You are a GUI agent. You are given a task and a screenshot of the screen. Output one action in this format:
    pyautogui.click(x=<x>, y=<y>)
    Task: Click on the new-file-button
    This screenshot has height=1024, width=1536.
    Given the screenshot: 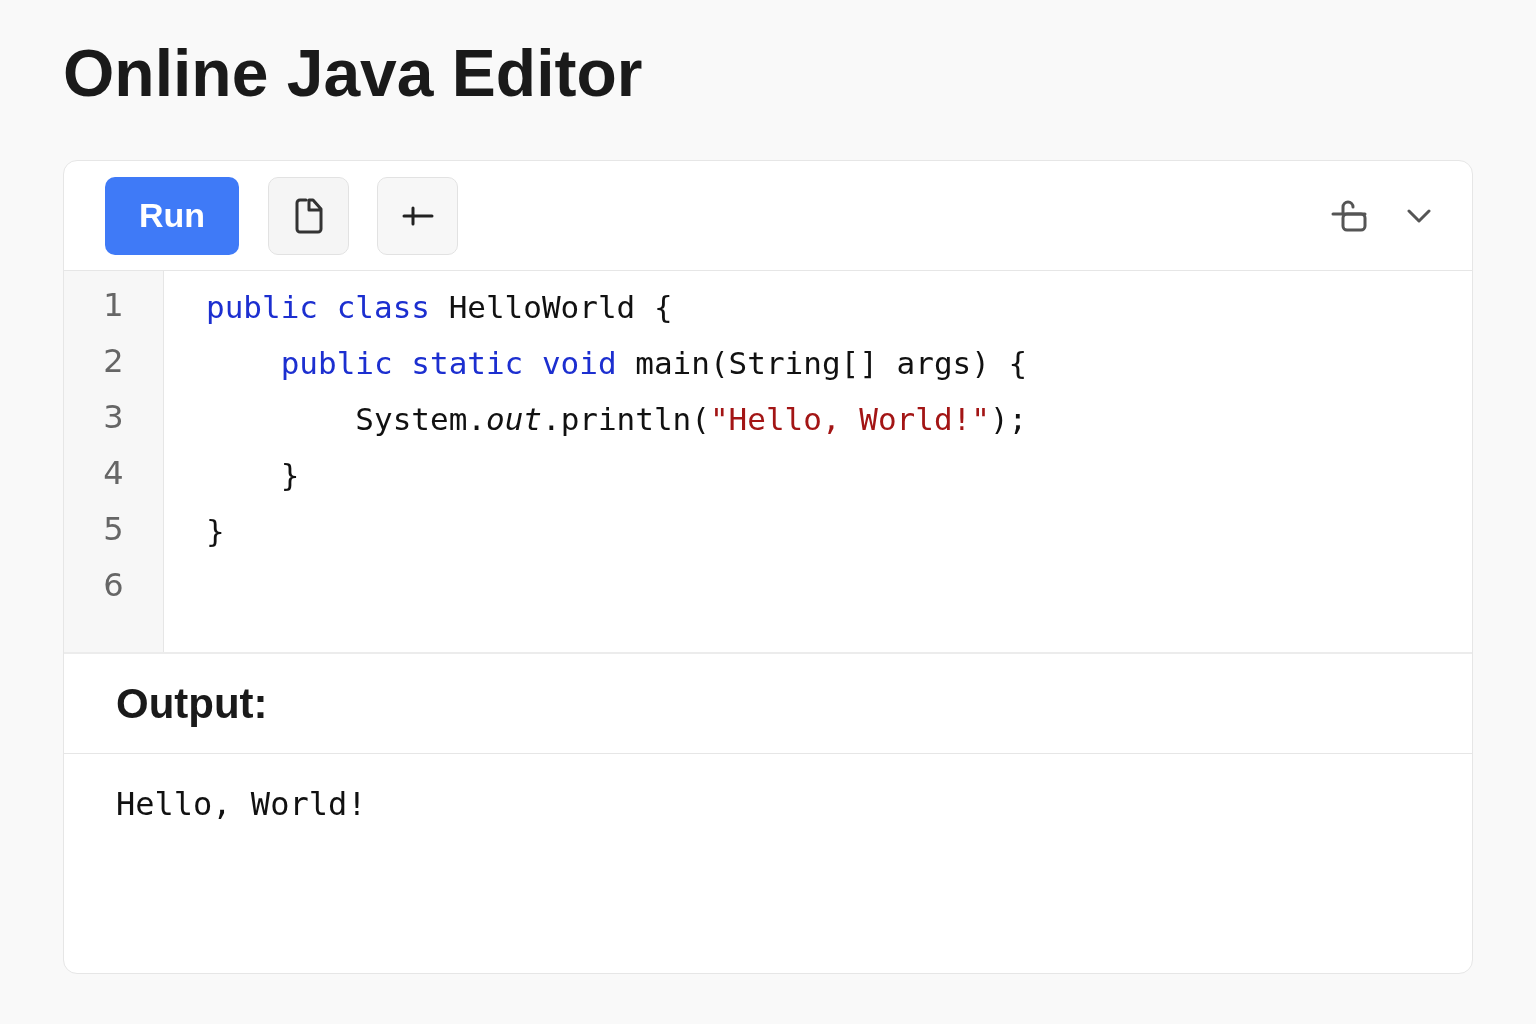 What is the action you would take?
    pyautogui.click(x=308, y=215)
    